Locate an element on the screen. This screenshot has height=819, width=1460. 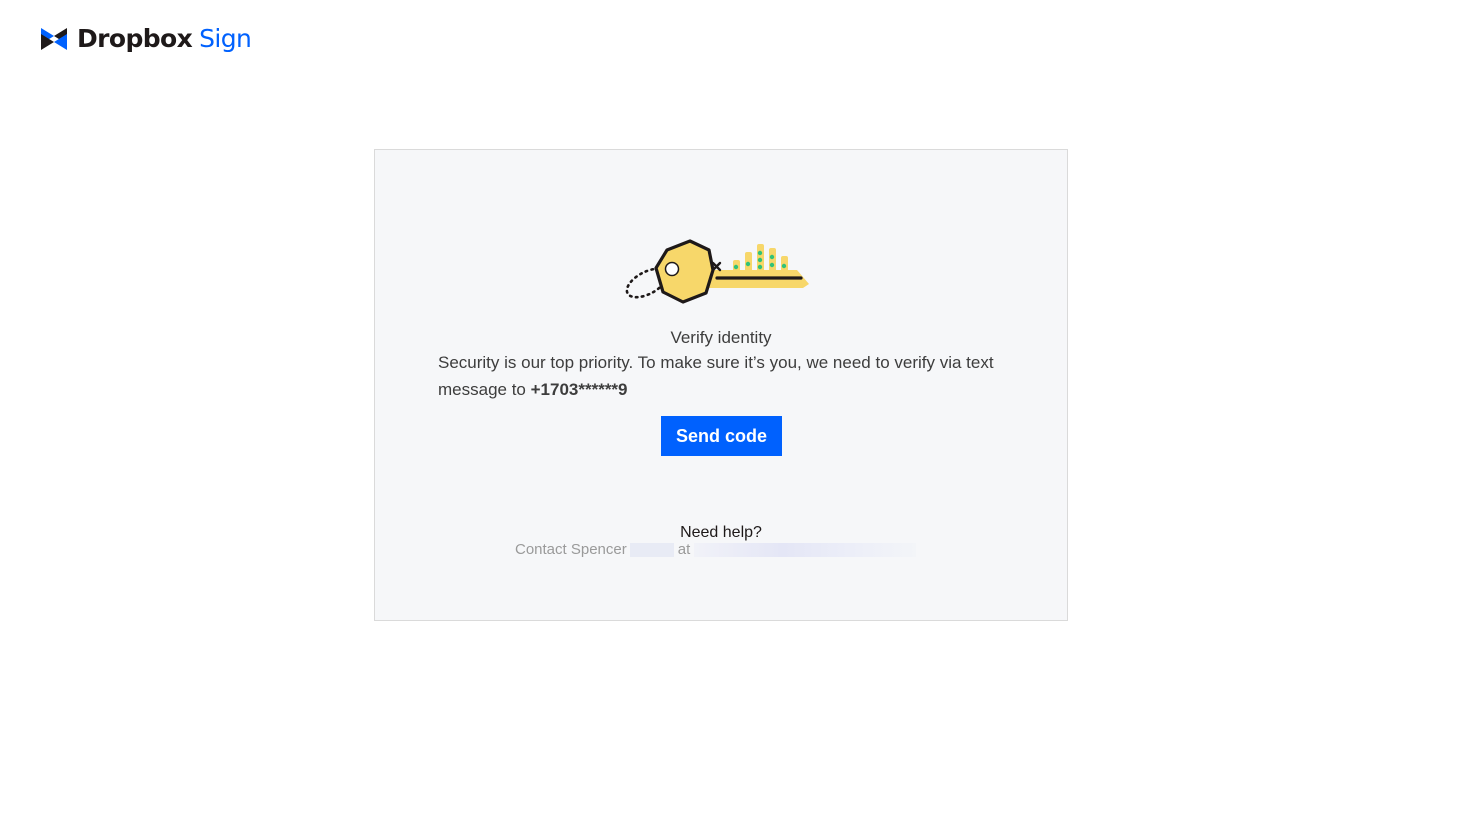
redacted-surname is located at coordinates (651, 550).